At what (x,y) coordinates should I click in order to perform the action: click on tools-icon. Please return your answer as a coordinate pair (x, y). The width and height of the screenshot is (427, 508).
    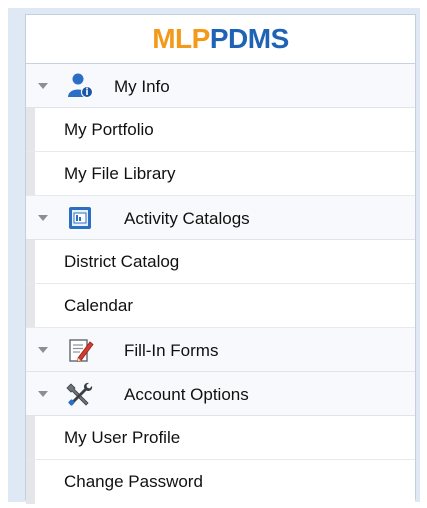
    Looking at the image, I should click on (79, 394).